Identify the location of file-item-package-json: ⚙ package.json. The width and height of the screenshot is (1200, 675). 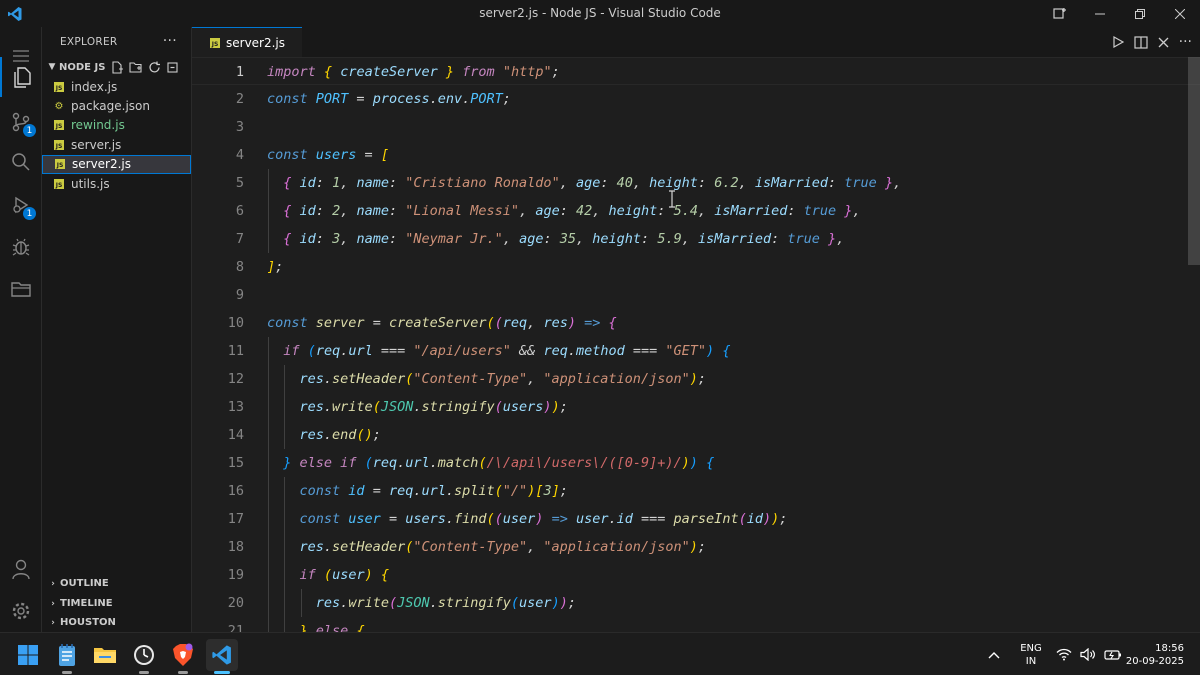
(116, 105).